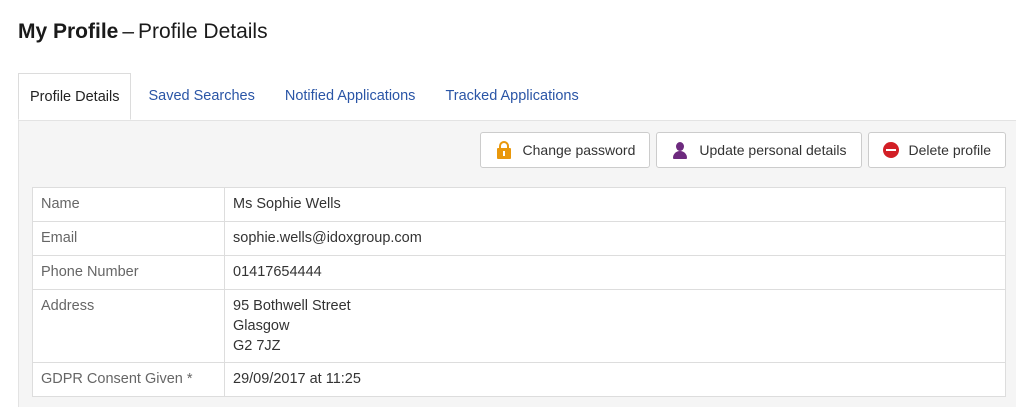  I want to click on table-row: Name Ms Sophie Wells, so click(519, 204).